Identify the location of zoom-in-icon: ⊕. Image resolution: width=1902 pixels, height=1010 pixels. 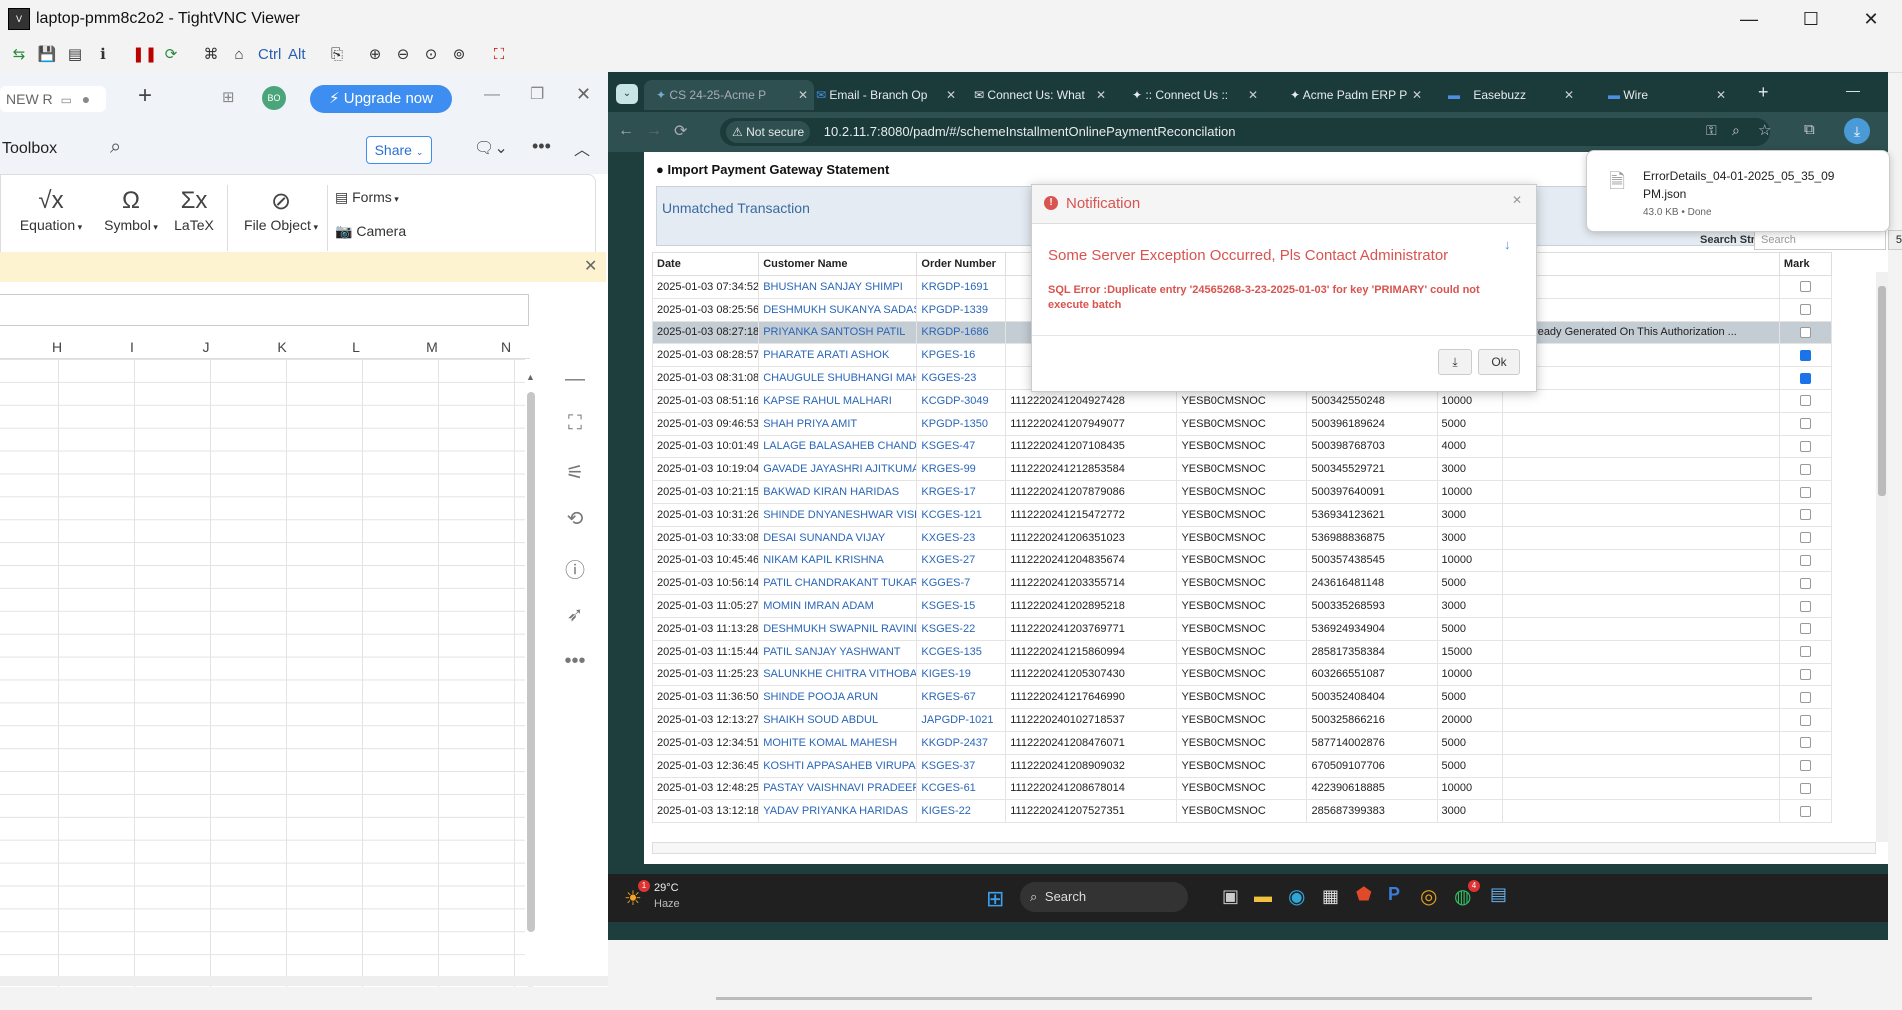
(375, 55).